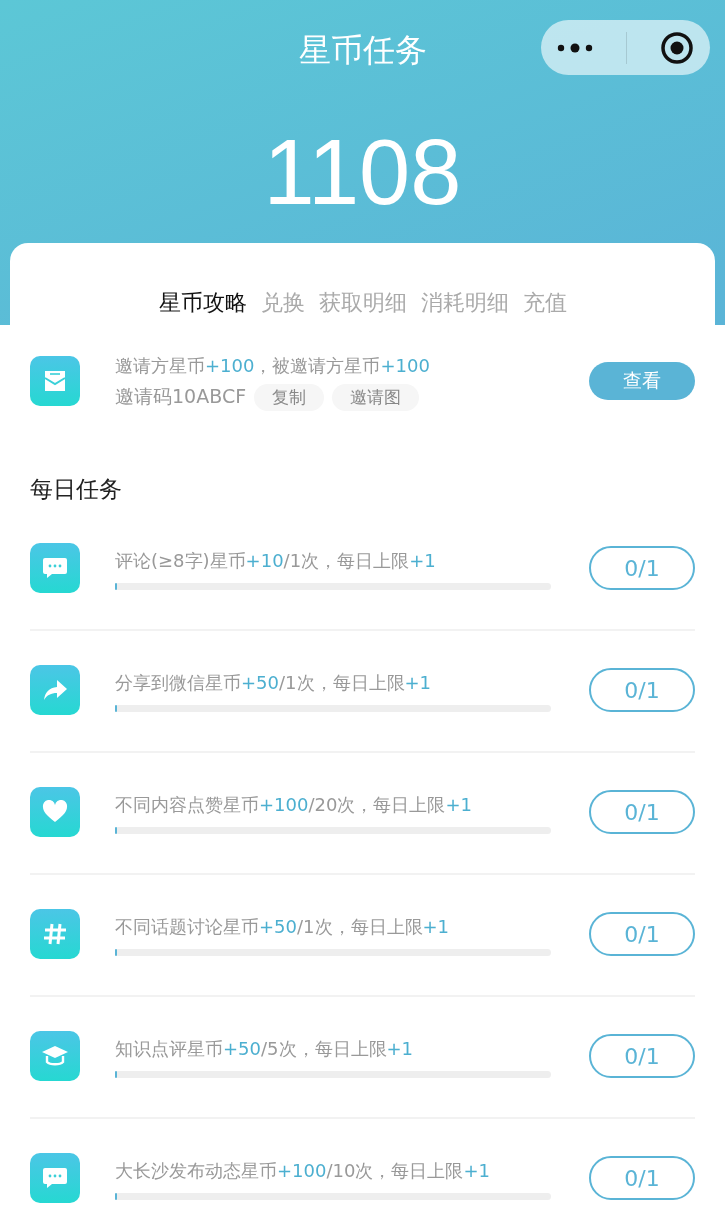  Describe the element at coordinates (362, 303) in the screenshot. I see `tab: 获取明细` at that location.